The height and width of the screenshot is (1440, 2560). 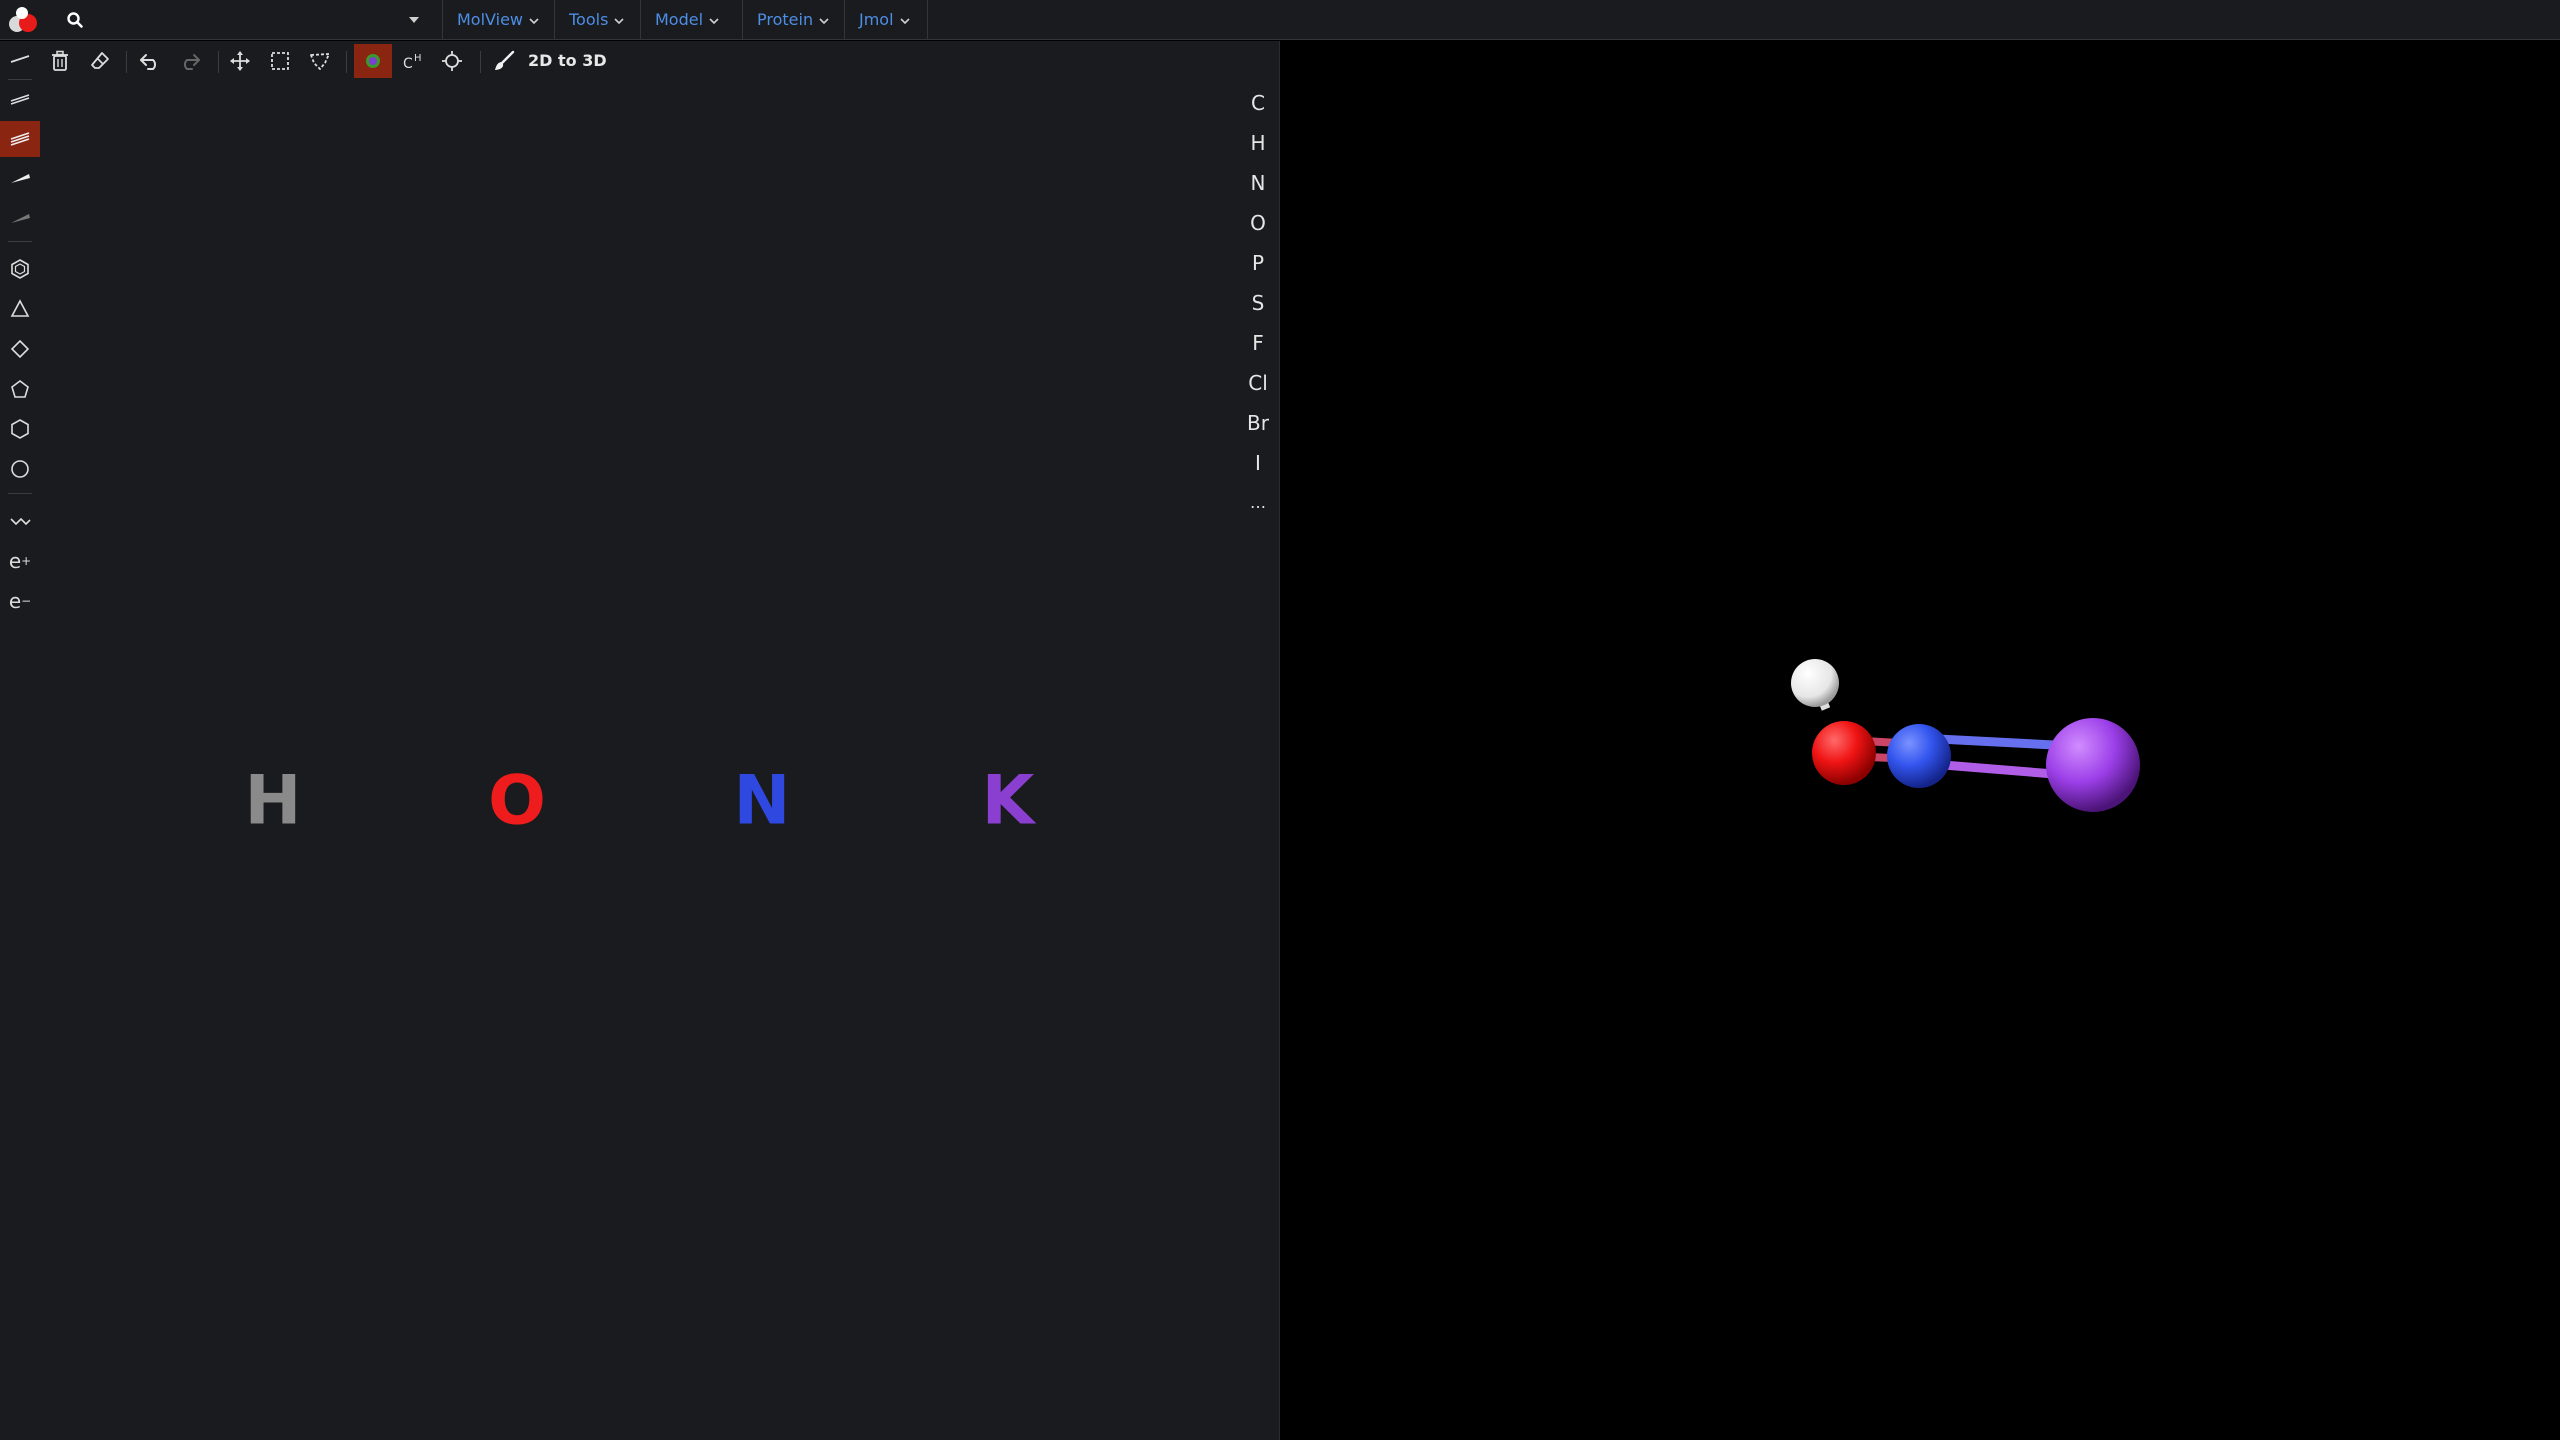 What do you see at coordinates (762, 801) in the screenshot?
I see `atom-n-label: N` at bounding box center [762, 801].